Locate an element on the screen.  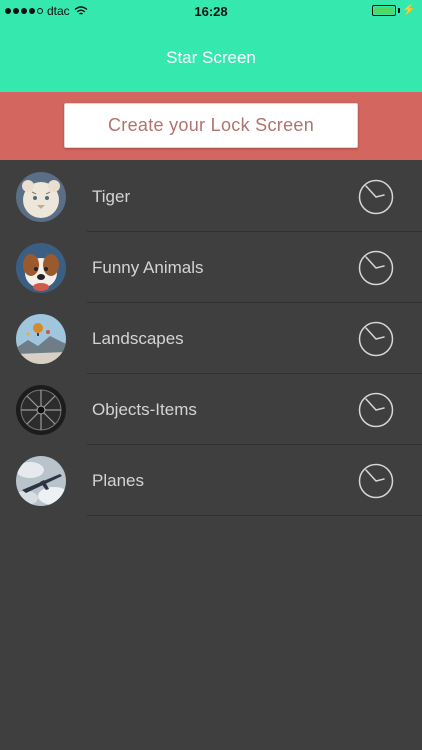
category-label: Tiger is located at coordinates (111, 196).